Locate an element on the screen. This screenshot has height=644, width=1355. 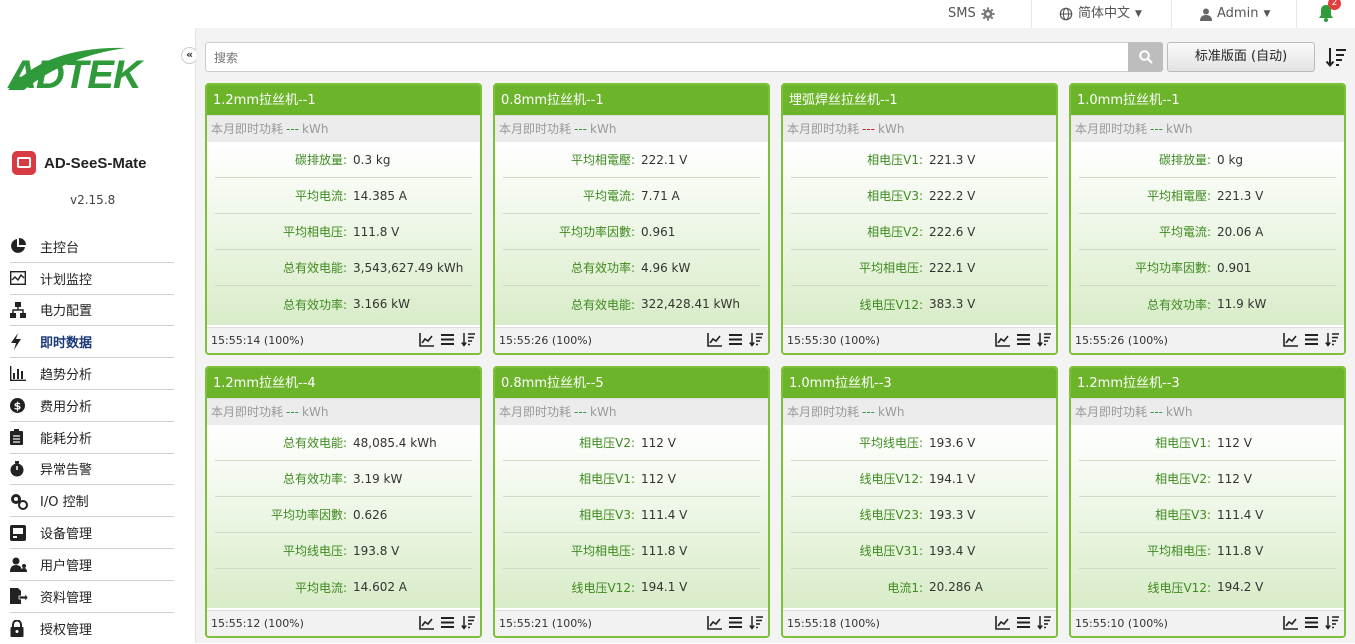
user-menu: Admin ▼ is located at coordinates (1235, 14).